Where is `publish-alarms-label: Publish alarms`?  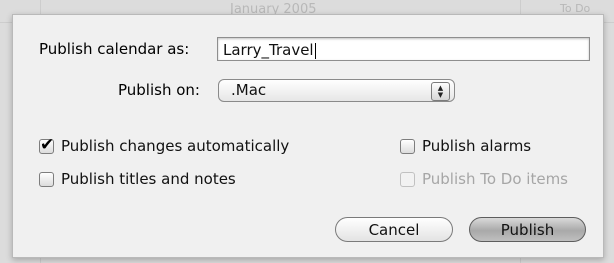 publish-alarms-label: Publish alarms is located at coordinates (477, 146).